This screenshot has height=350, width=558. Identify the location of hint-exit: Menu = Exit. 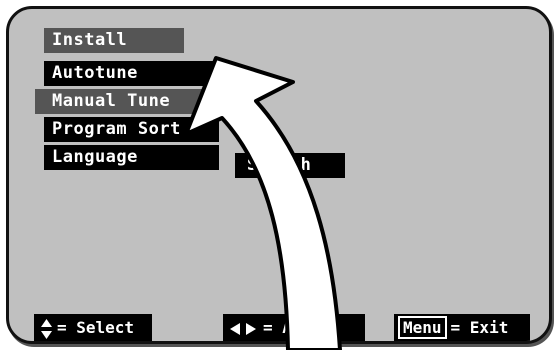
(462, 327).